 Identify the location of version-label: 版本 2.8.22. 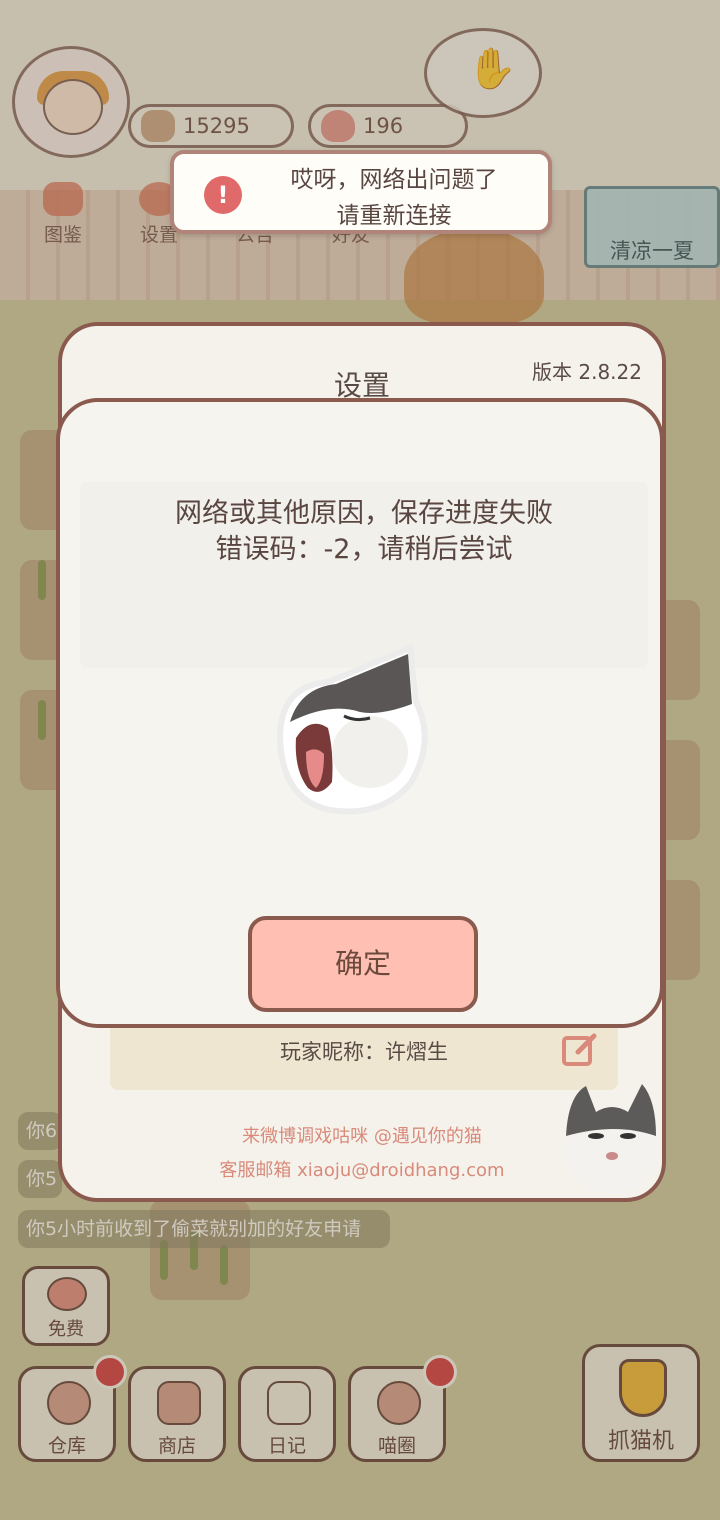
(587, 372).